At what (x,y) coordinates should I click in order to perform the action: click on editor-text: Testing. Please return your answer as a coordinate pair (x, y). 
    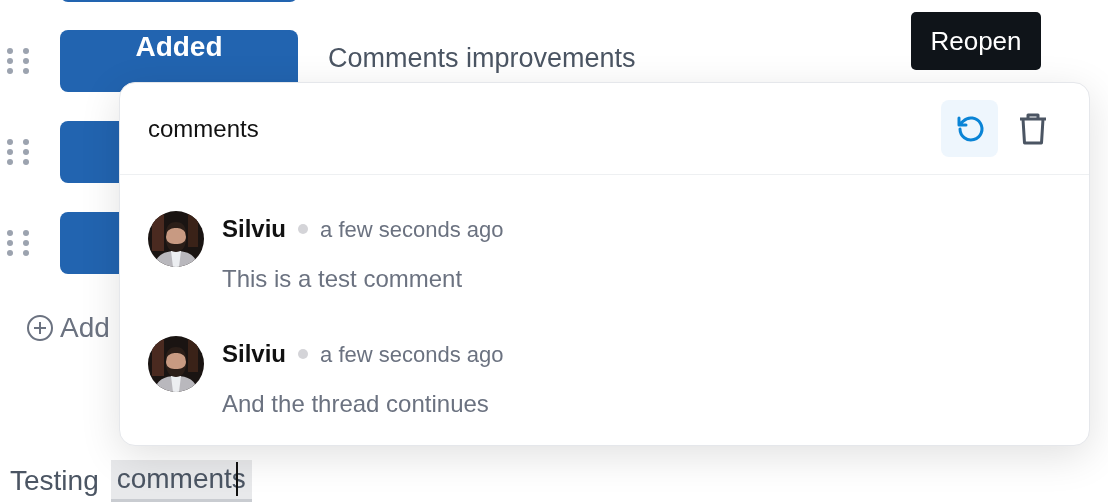
    Looking at the image, I should click on (54, 481).